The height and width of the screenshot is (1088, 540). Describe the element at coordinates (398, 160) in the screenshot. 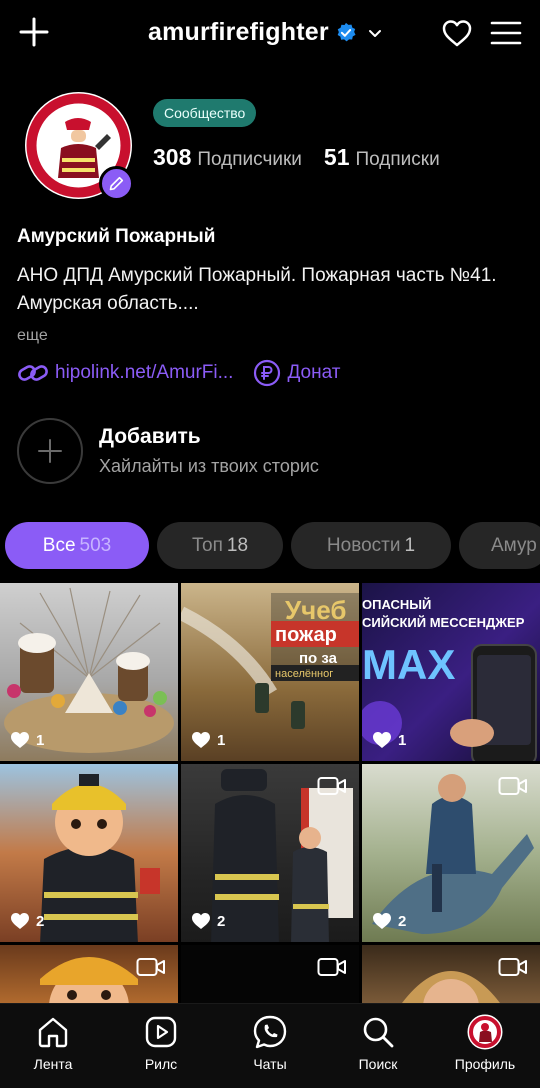

I see `following-label: Подписки` at that location.